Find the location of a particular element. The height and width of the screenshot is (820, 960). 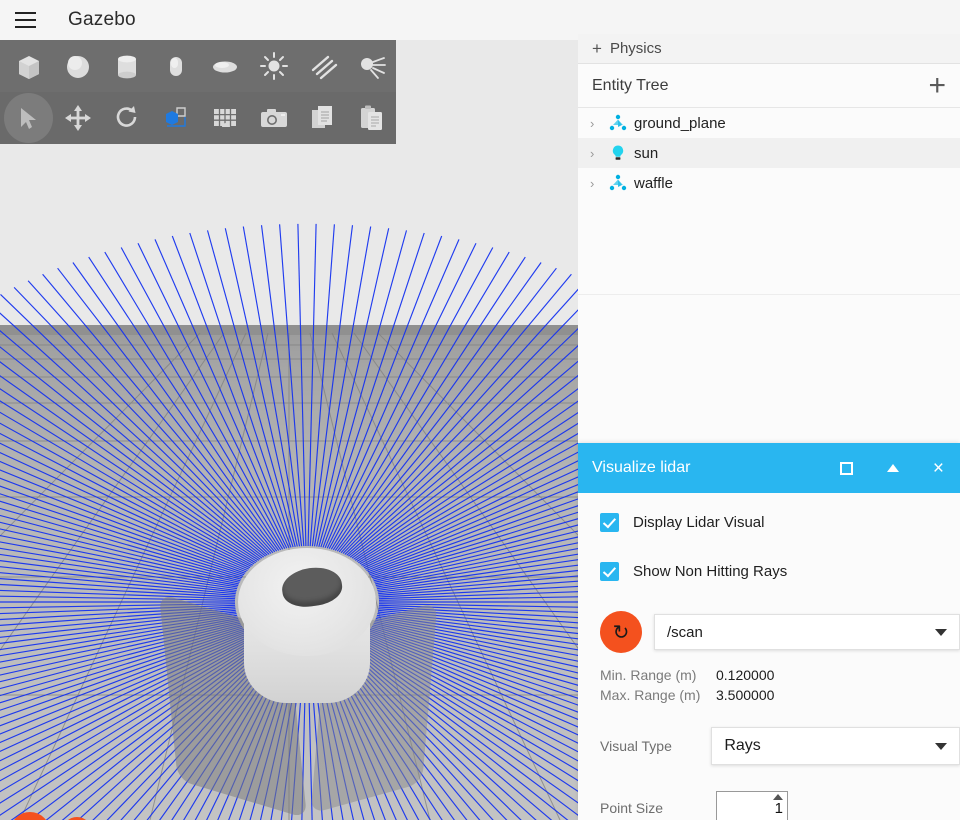

tree-item-label: sun is located at coordinates (646, 153).